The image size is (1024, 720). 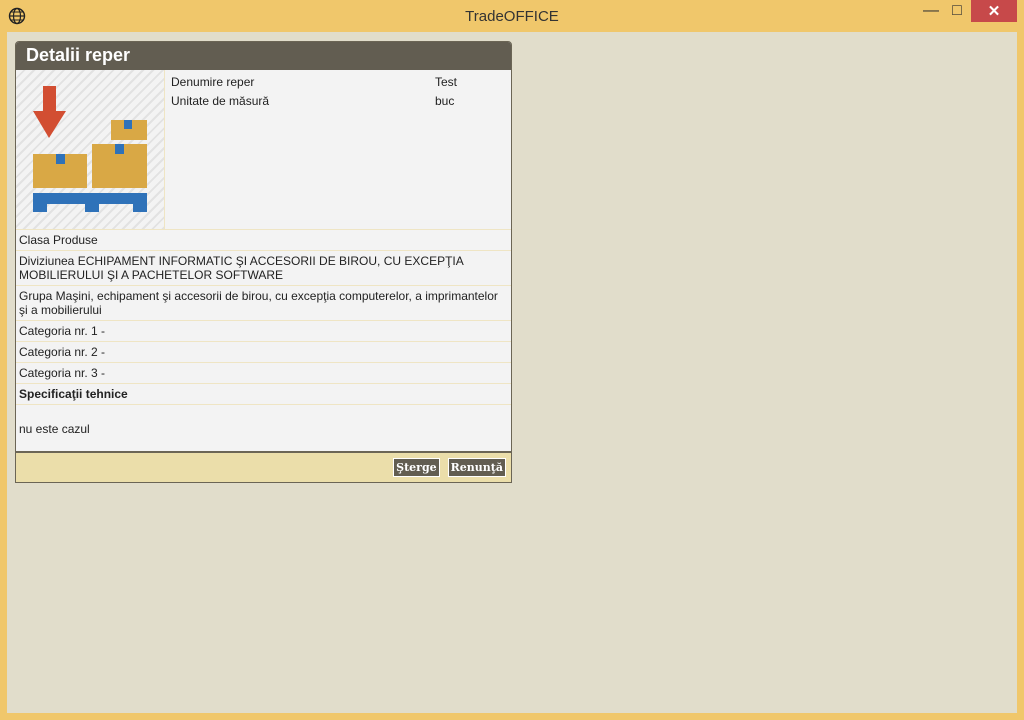 I want to click on property-value: buc, so click(x=445, y=101).